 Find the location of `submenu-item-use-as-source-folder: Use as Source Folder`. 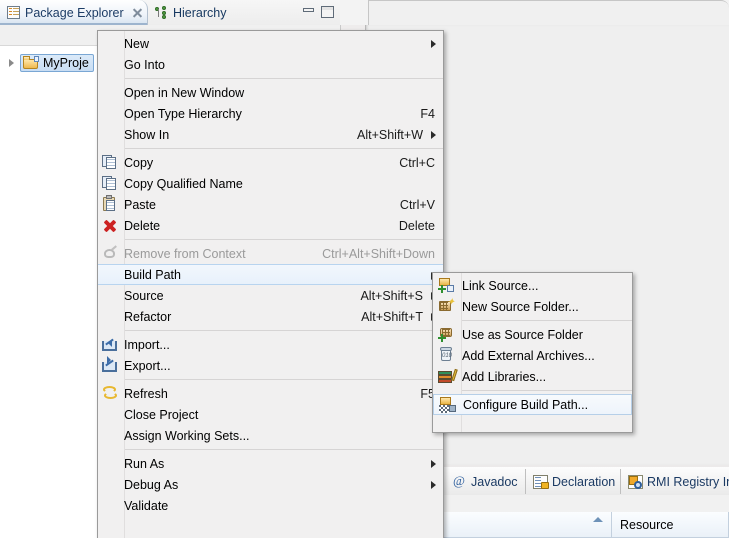

submenu-item-use-as-source-folder: Use as Source Folder is located at coordinates (532, 334).